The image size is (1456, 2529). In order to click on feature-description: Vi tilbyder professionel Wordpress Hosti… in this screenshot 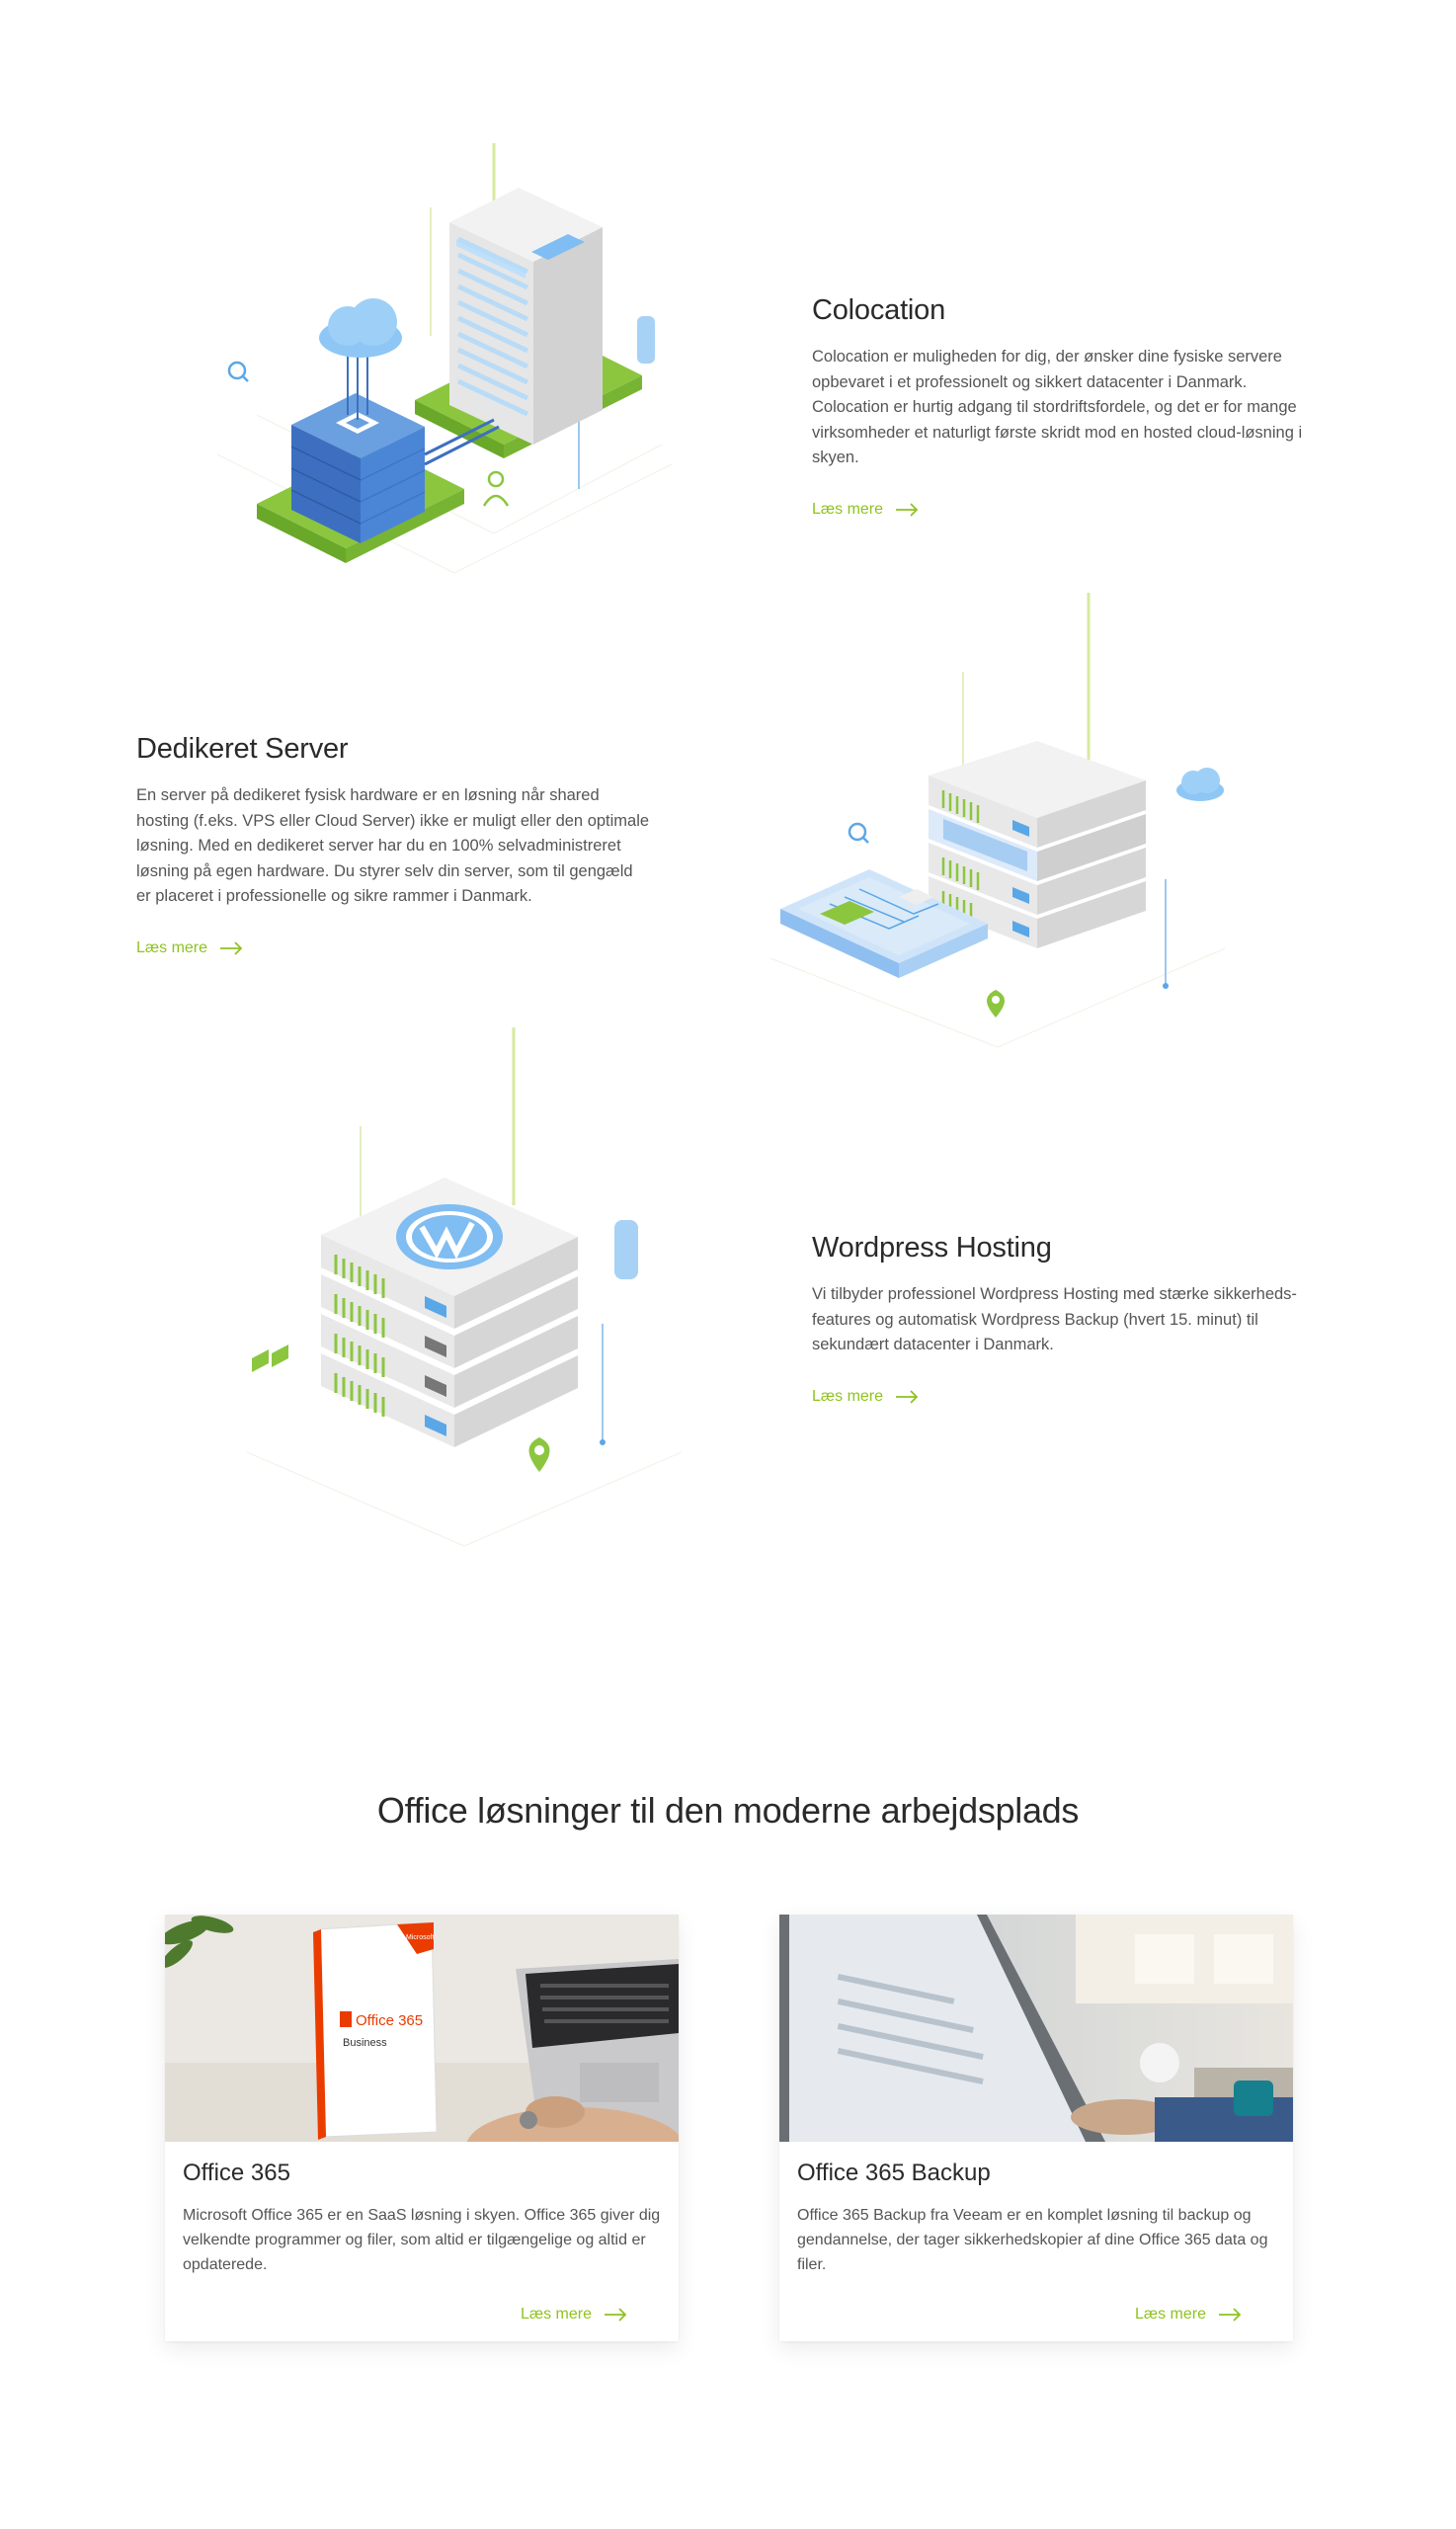, I will do `click(1054, 1319)`.